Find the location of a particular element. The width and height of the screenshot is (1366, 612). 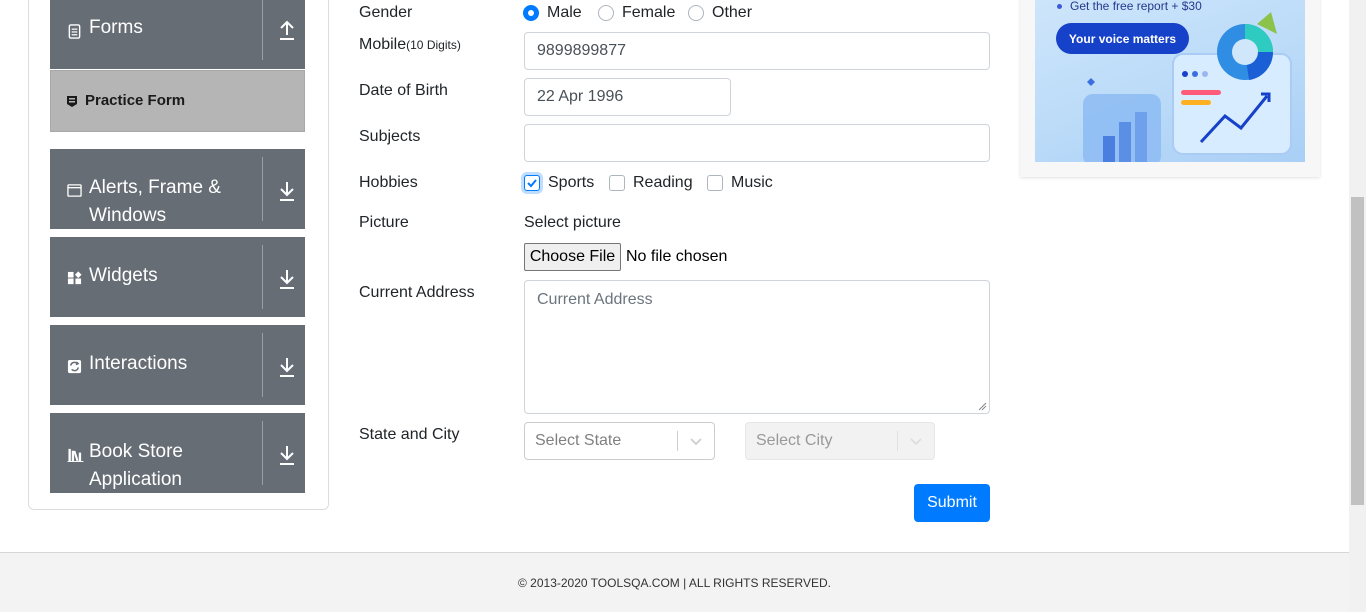

hobby-checkbox-music: Music is located at coordinates (740, 183).